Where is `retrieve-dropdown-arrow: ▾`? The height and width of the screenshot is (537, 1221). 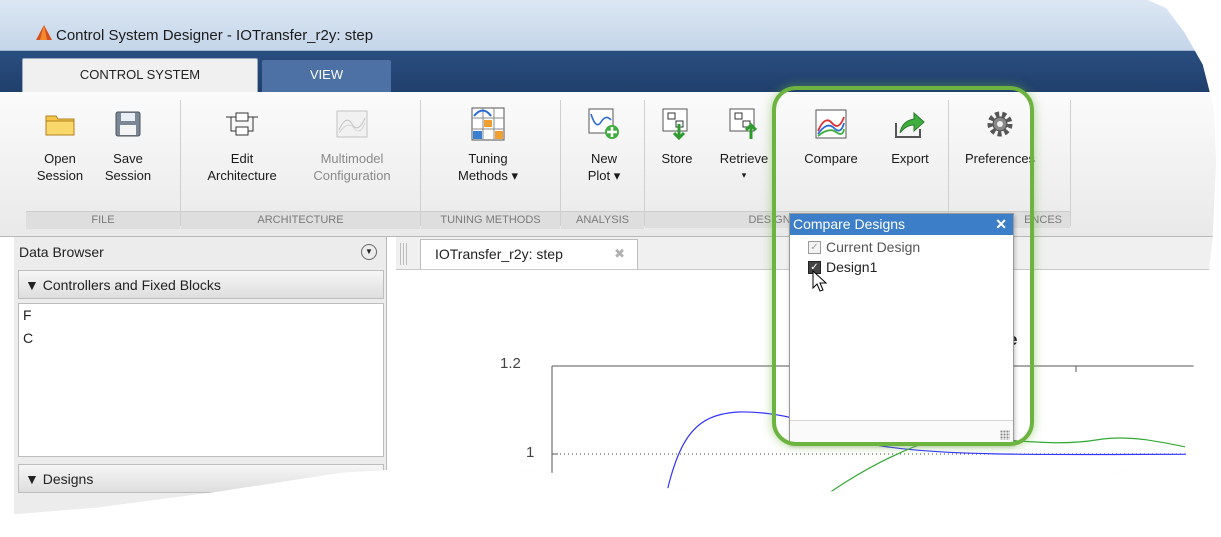
retrieve-dropdown-arrow: ▾ is located at coordinates (744, 175).